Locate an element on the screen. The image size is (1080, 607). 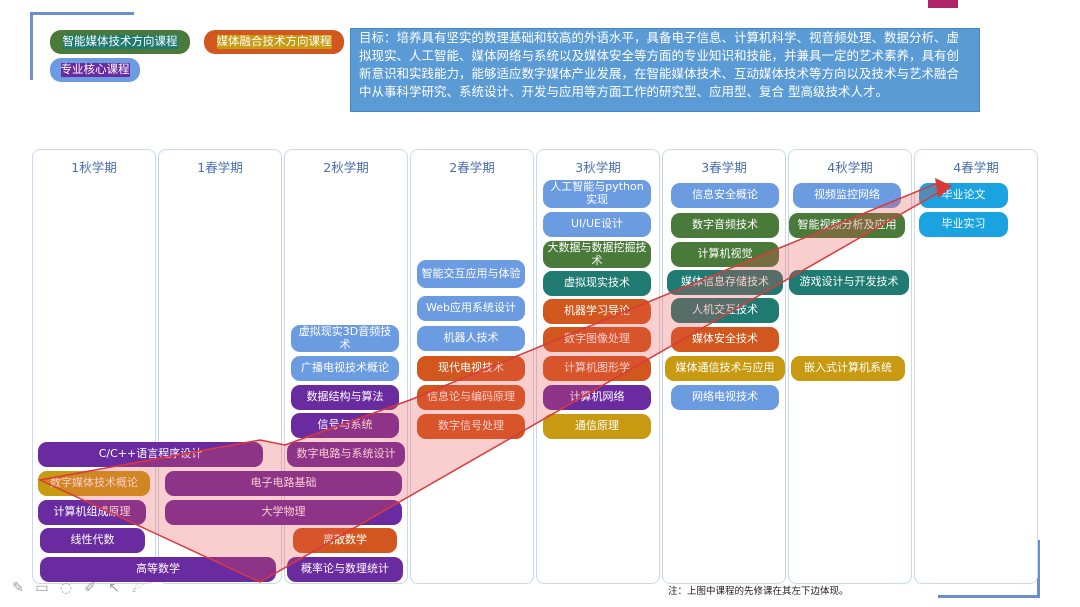
footnote: 注：上图中课程的先修课在其左下边体现。 is located at coordinates (758, 591).